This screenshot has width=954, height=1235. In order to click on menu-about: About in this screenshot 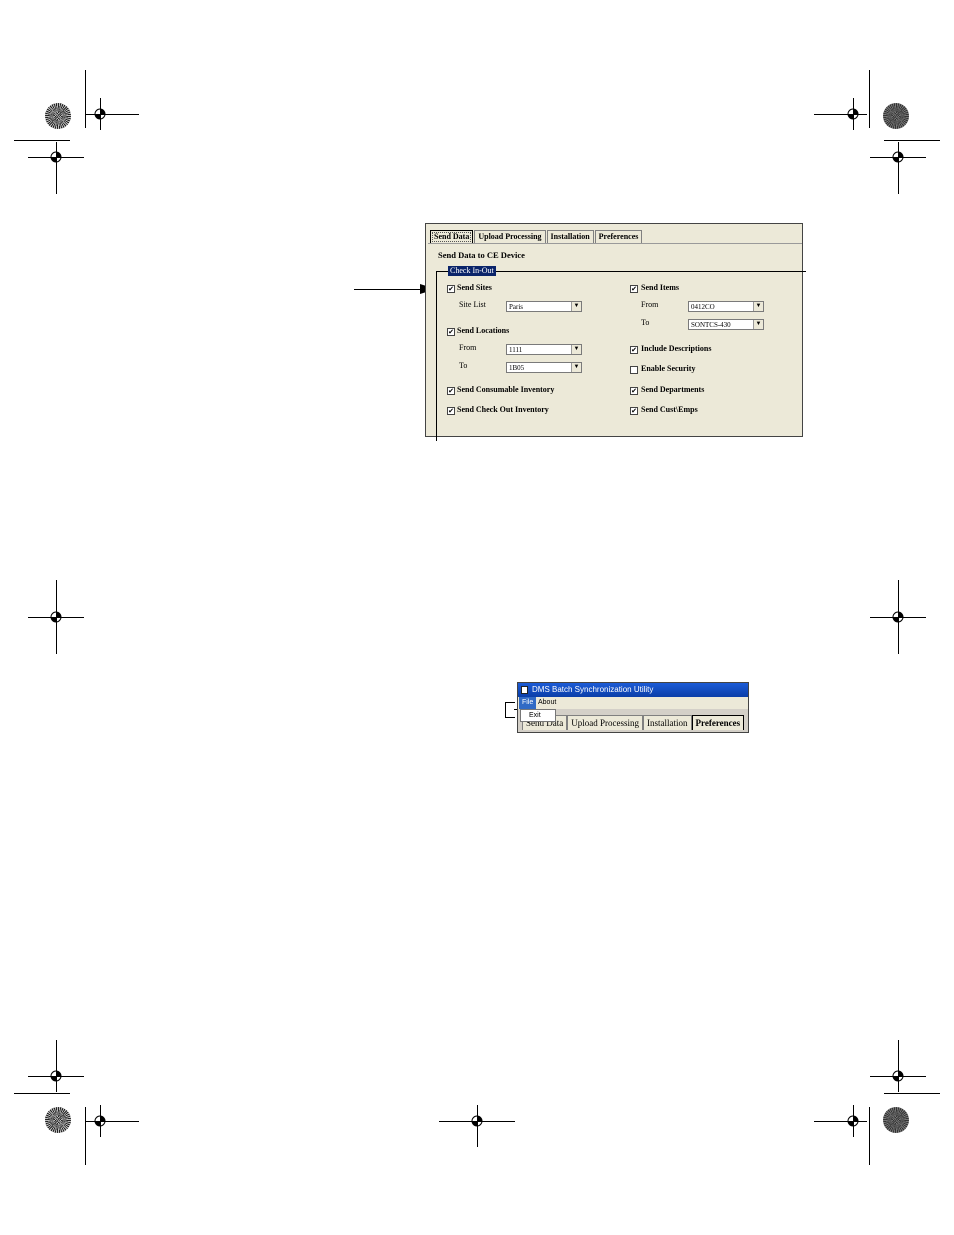, I will do `click(547, 703)`.